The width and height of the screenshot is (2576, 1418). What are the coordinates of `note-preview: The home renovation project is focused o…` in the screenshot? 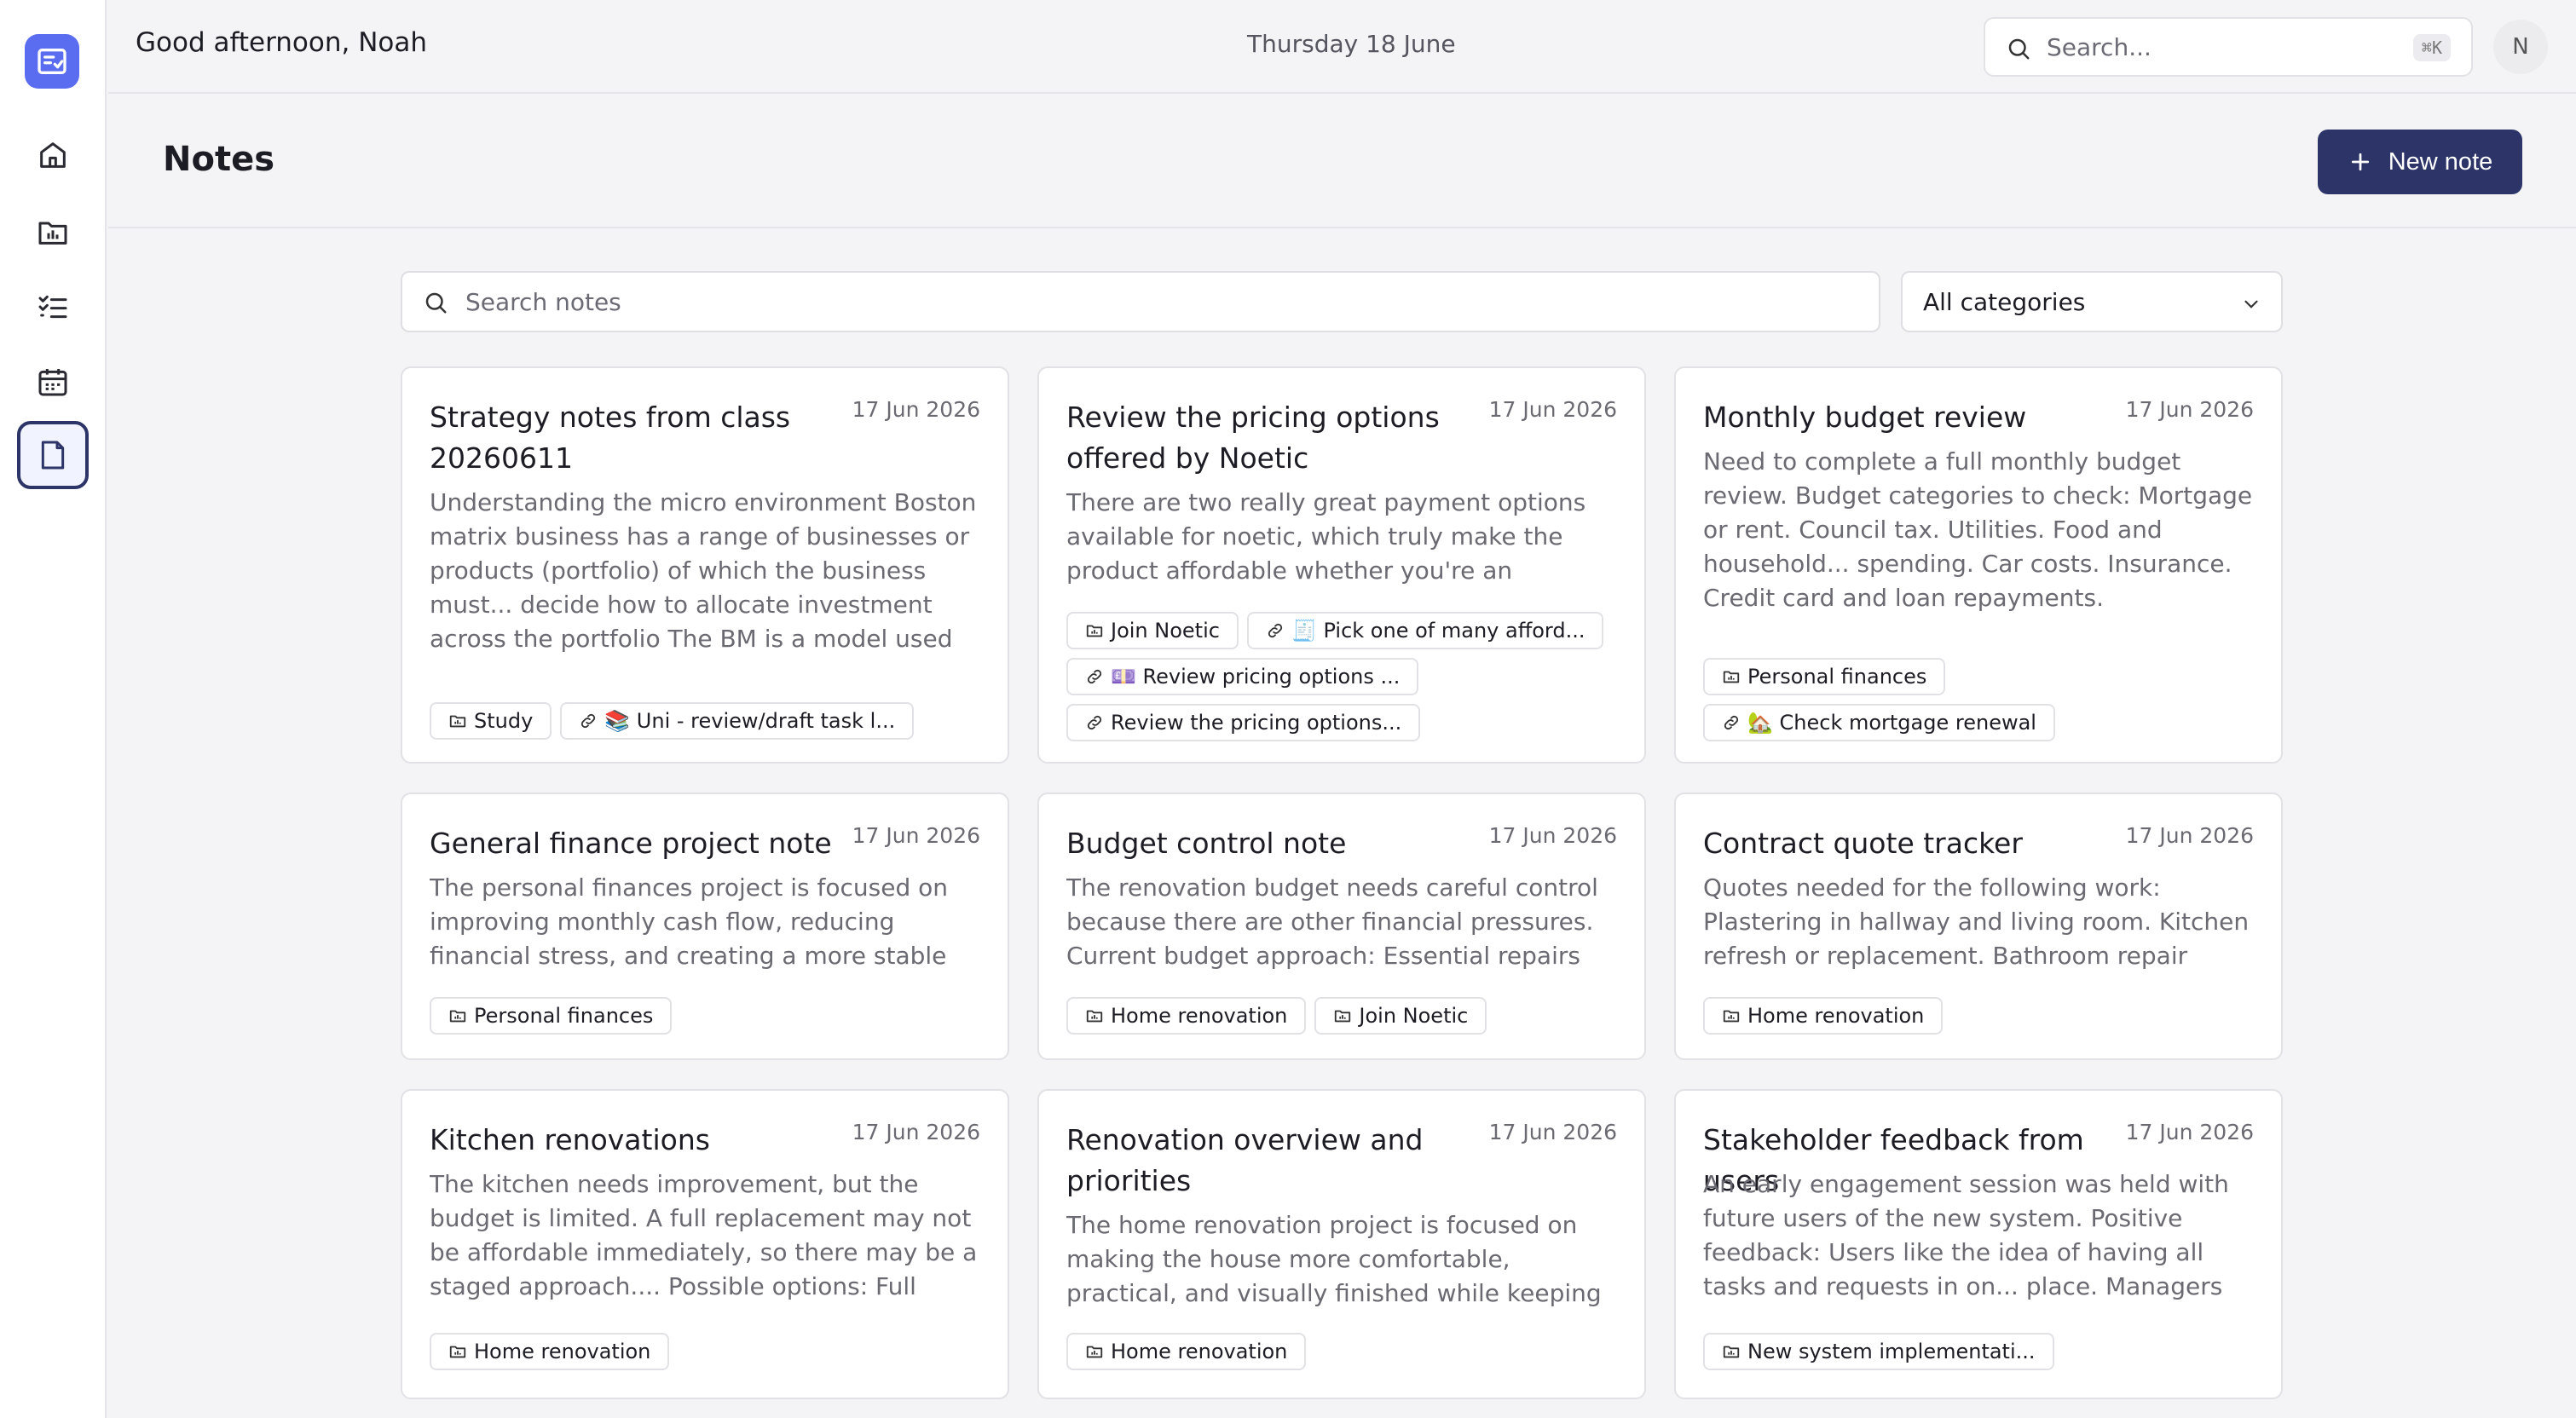 It's located at (1334, 1259).